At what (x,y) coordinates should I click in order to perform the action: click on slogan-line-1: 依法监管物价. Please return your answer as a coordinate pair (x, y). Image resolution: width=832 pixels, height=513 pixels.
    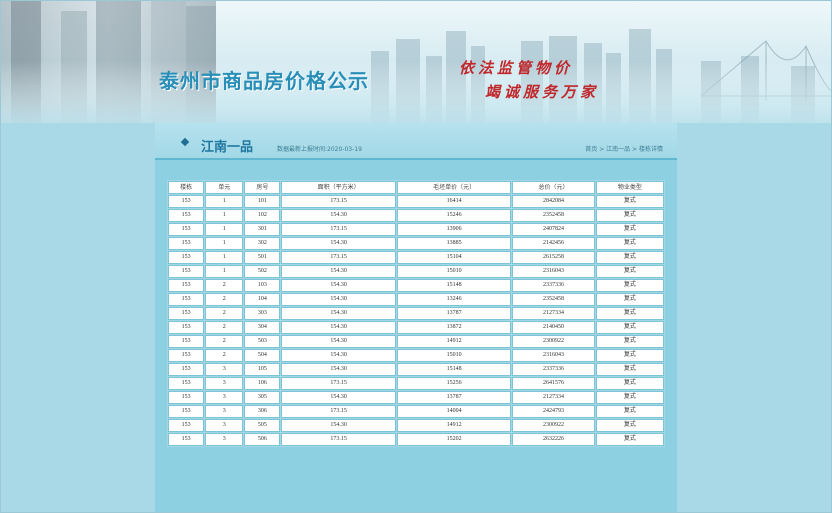
    Looking at the image, I should click on (516, 68).